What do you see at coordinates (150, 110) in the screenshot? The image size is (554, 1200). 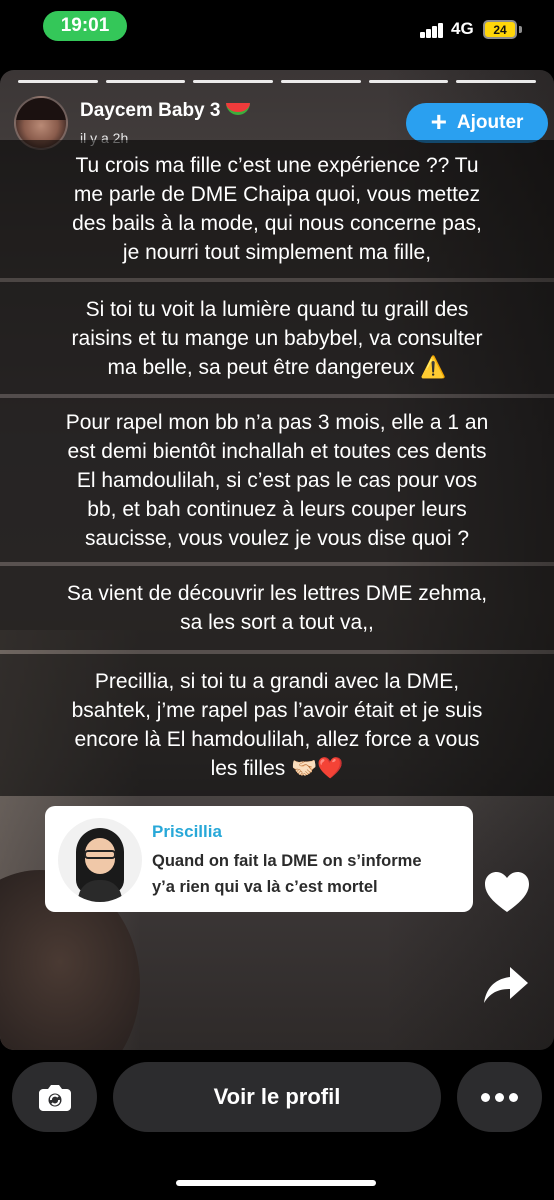 I see `username-text: Daycem Baby 3` at bounding box center [150, 110].